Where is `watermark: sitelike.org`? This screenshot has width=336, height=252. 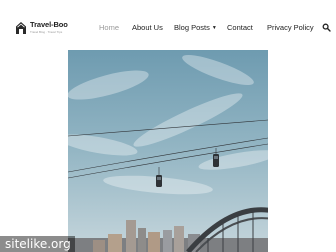 watermark: sitelike.org is located at coordinates (37, 244).